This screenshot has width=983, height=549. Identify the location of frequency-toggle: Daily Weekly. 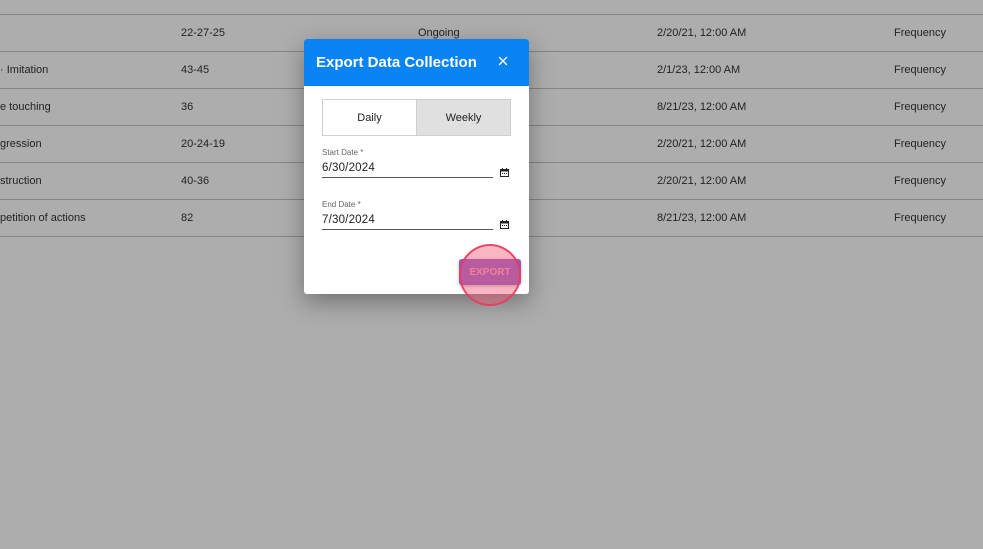
(416, 117).